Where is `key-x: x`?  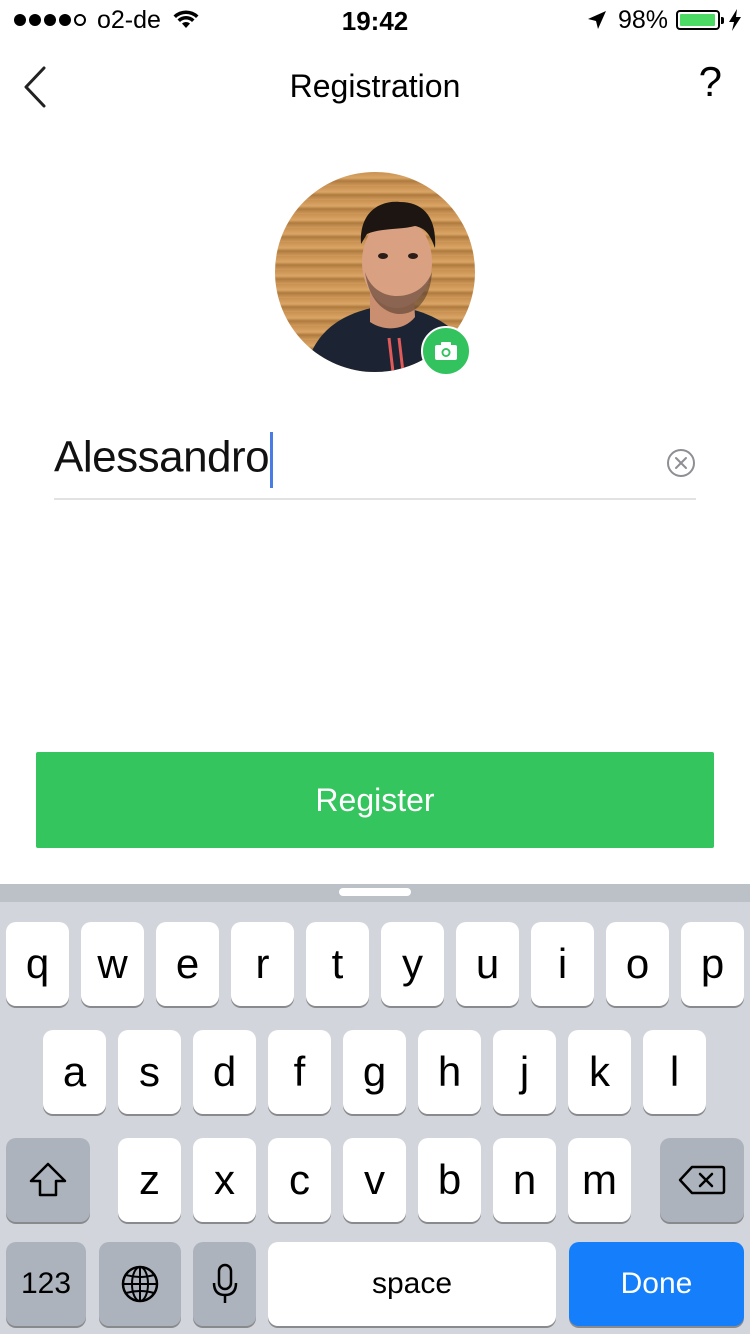
key-x: x is located at coordinates (224, 1180).